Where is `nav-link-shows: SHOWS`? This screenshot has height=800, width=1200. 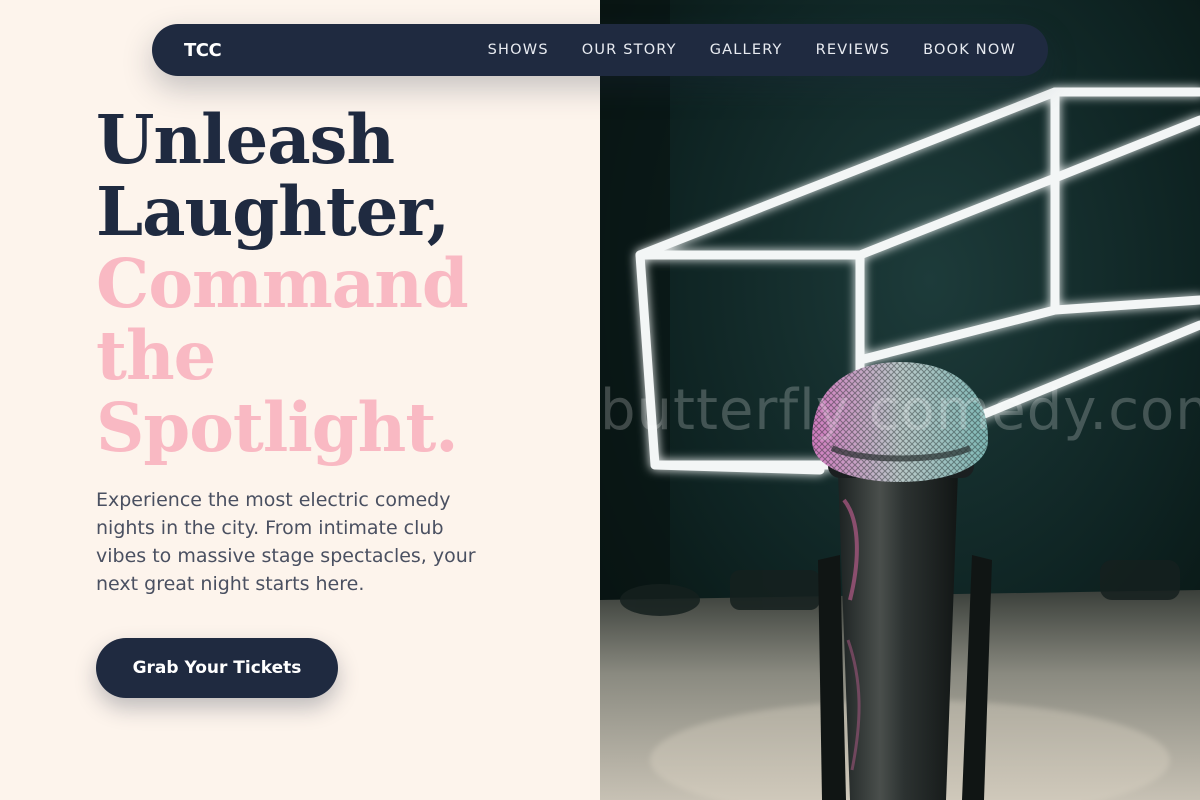 nav-link-shows: SHOWS is located at coordinates (518, 50).